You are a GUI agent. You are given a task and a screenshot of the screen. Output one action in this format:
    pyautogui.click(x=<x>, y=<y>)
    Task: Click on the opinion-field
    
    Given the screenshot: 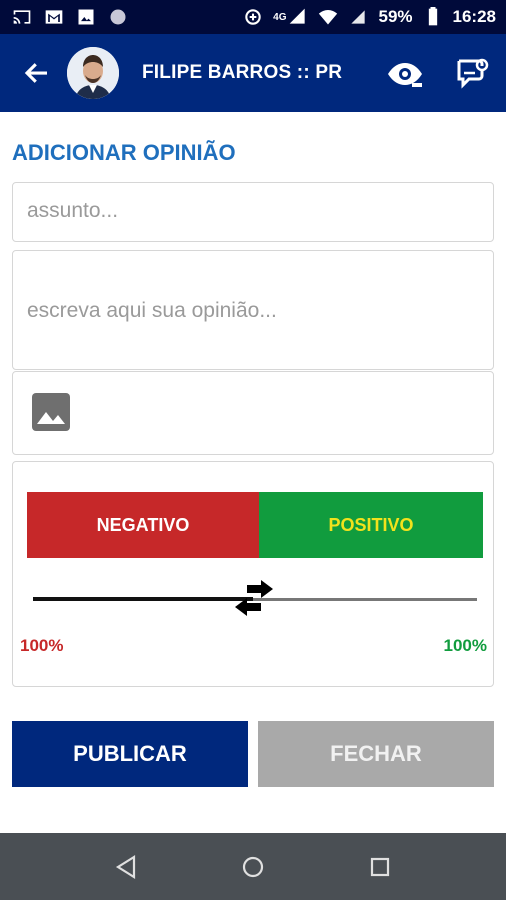 What is the action you would take?
    pyautogui.click(x=253, y=310)
    